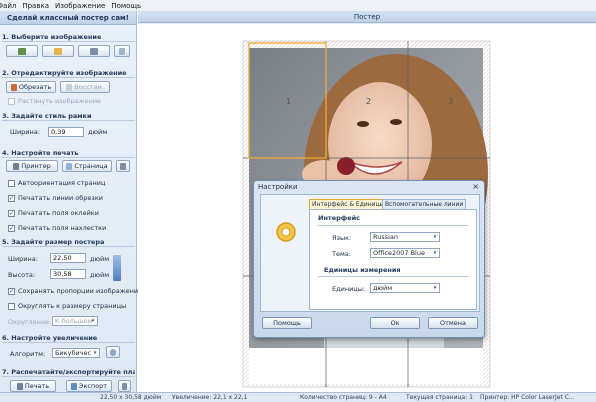  What do you see at coordinates (131, 397) in the screenshot?
I see `status-size: 22,50 х 30,58 дюйм` at bounding box center [131, 397].